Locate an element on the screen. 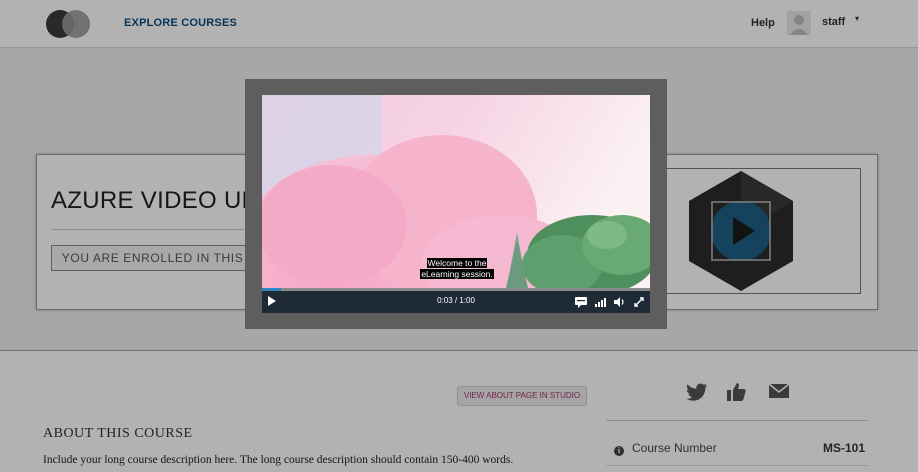 This screenshot has height=472, width=918. video-time: 0:03 / 1:00 is located at coordinates (456, 300).